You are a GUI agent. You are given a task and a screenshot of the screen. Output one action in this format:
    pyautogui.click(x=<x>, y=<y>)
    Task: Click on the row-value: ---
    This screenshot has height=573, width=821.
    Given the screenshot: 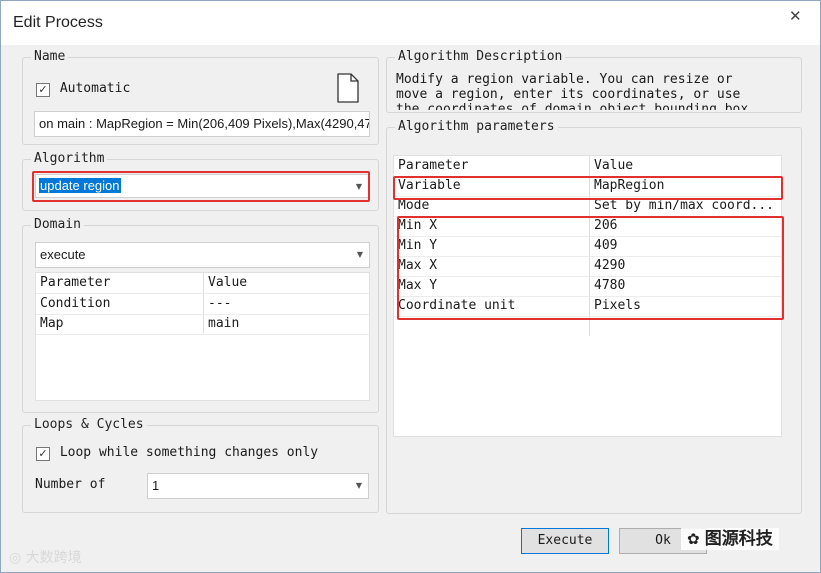 What is the action you would take?
    pyautogui.click(x=220, y=303)
    